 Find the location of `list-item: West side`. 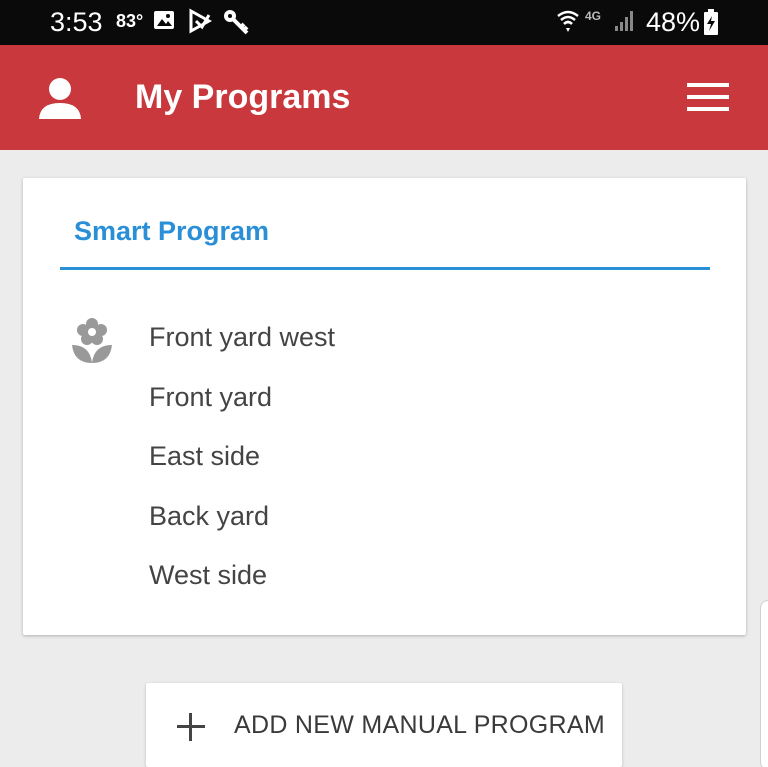

list-item: West side is located at coordinates (208, 575).